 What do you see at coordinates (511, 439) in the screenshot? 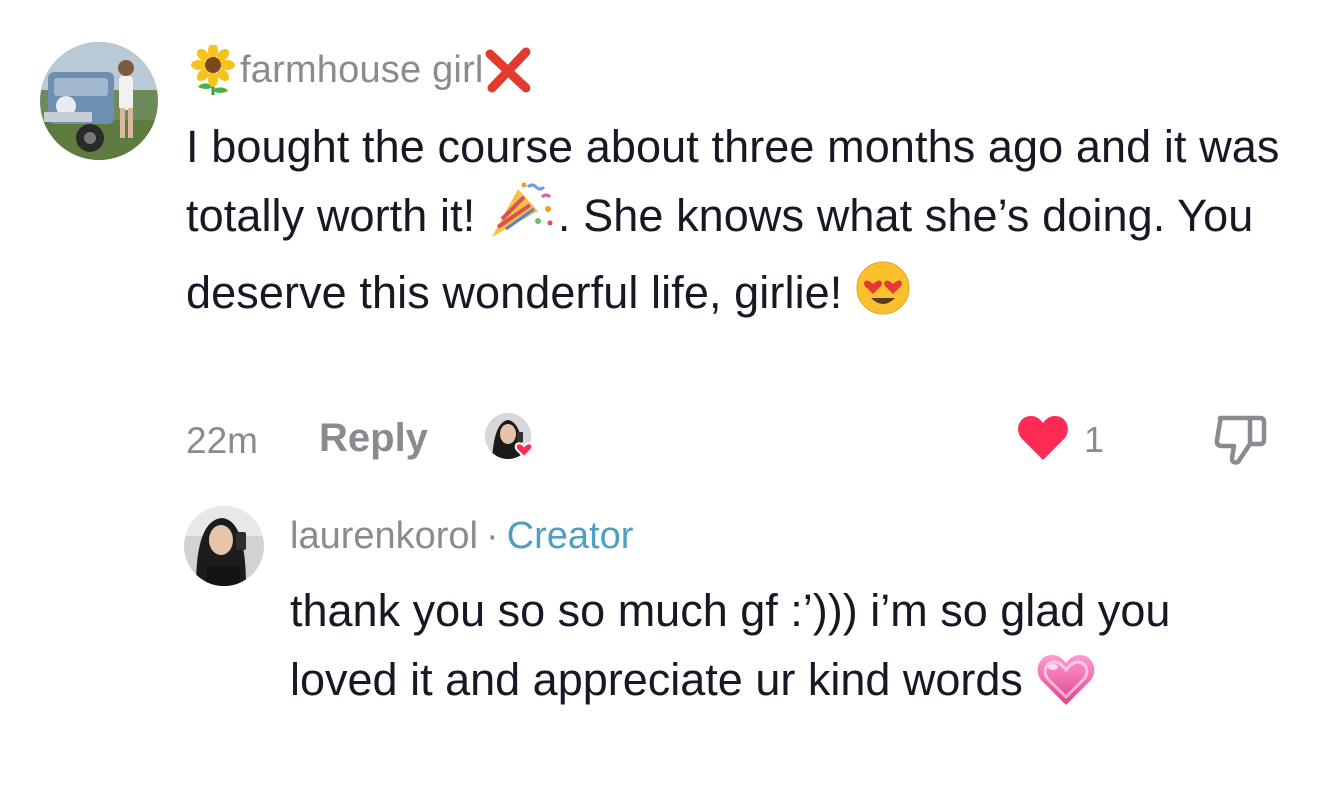
I see `creator-liked-indicator` at bounding box center [511, 439].